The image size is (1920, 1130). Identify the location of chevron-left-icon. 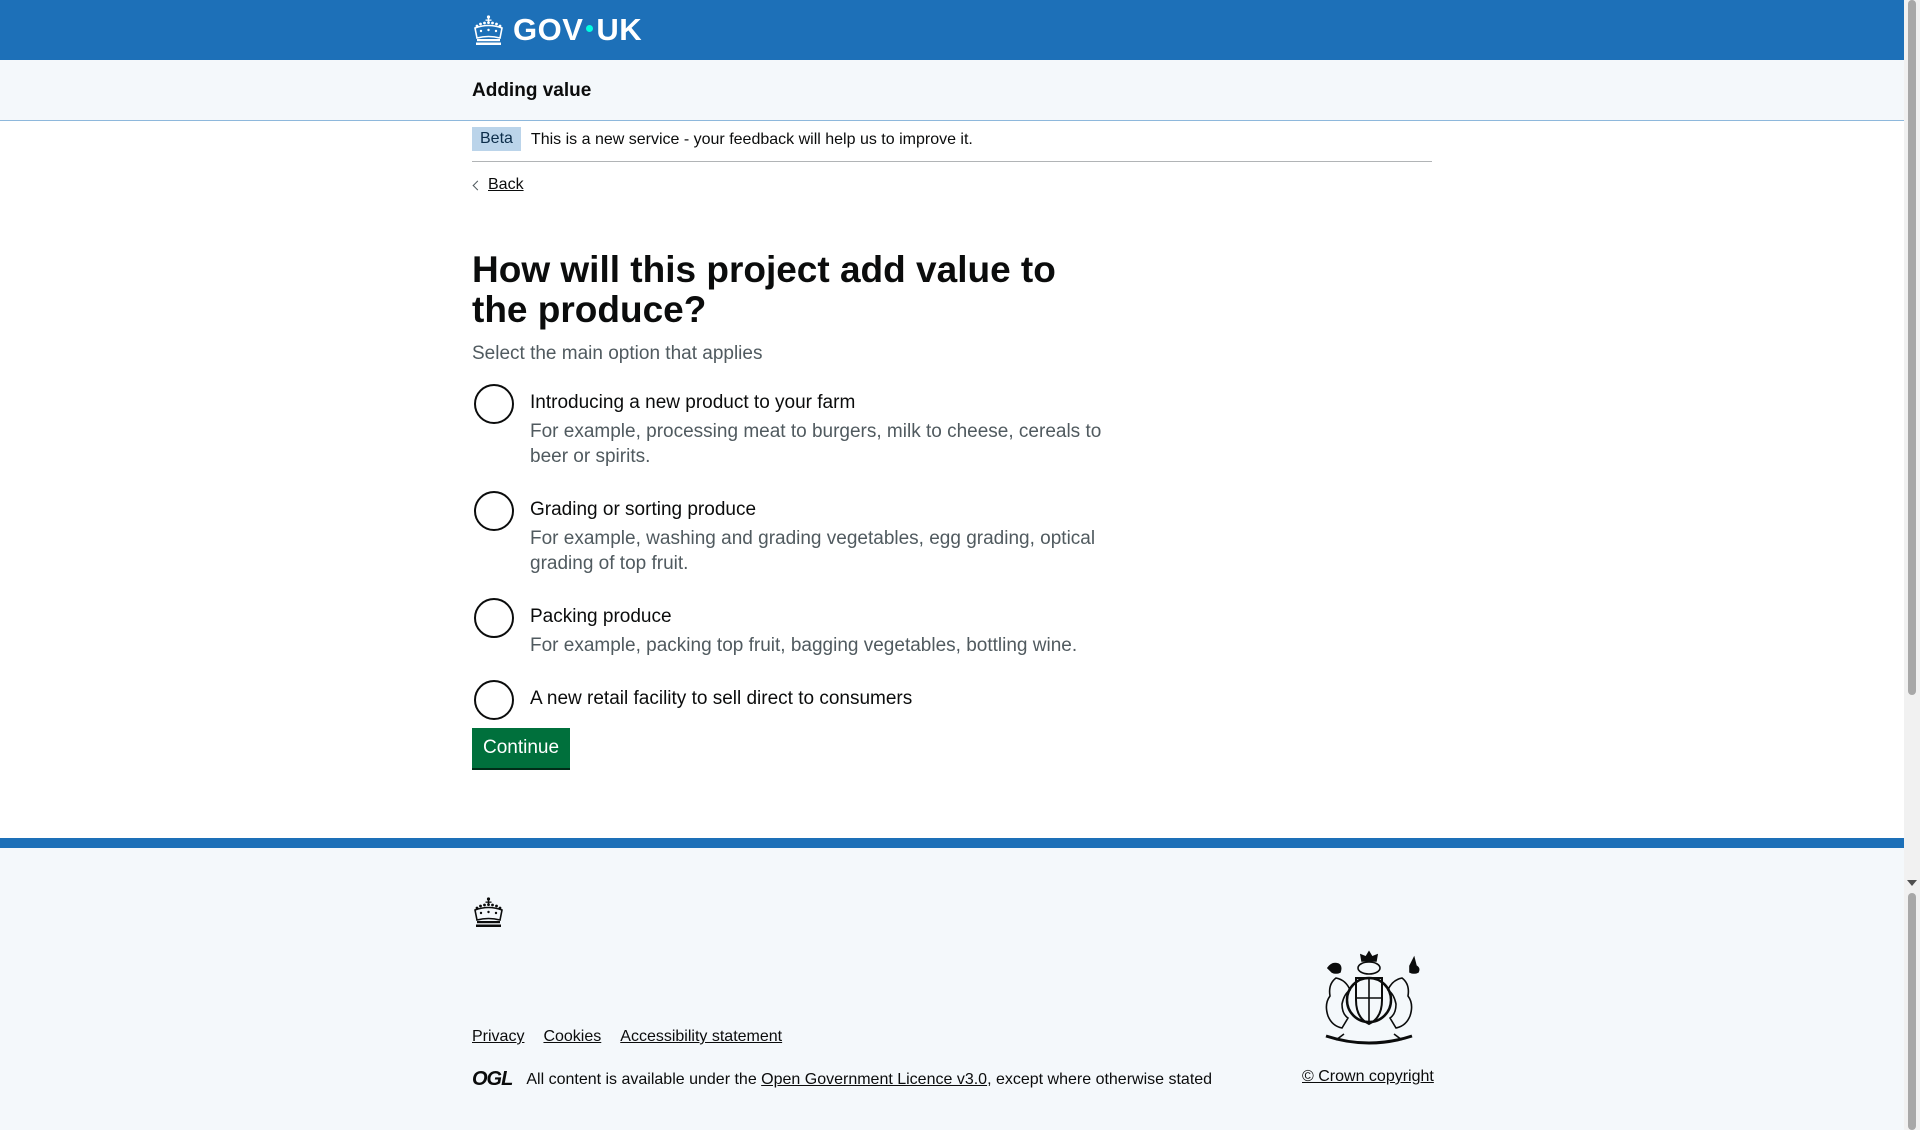
(477, 185).